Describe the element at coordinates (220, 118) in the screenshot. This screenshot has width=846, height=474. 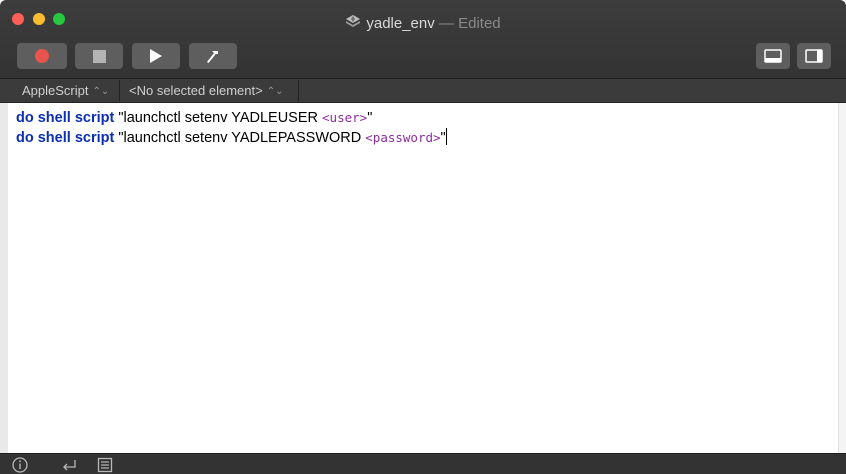
I see `code-string: "launchctl setenv YADLEUSER` at that location.